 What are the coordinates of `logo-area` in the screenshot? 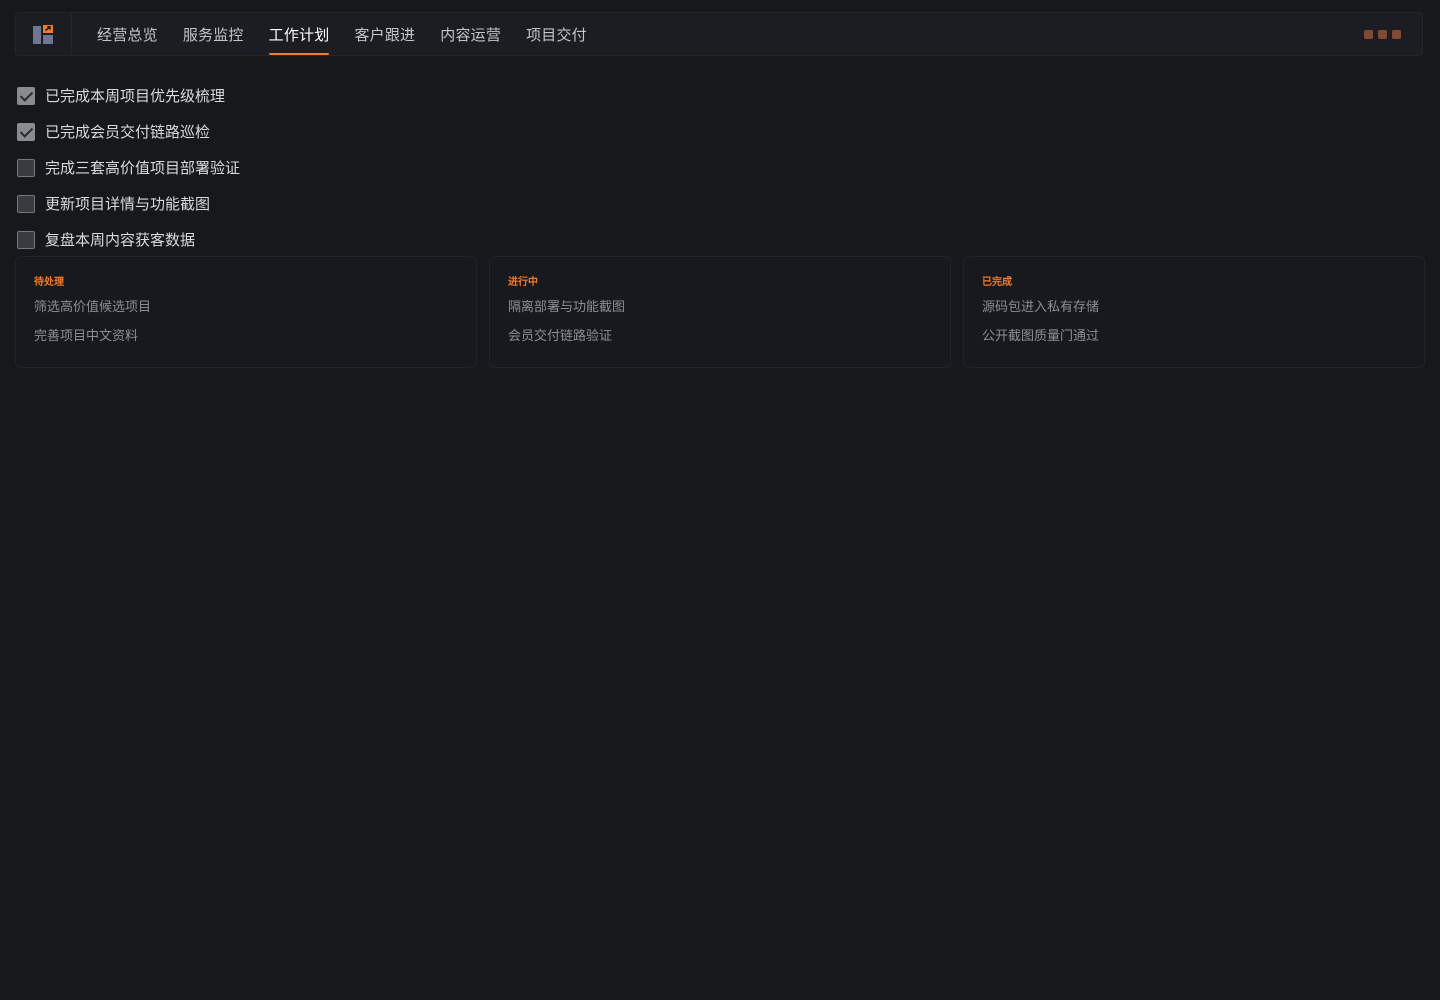 It's located at (44, 34).